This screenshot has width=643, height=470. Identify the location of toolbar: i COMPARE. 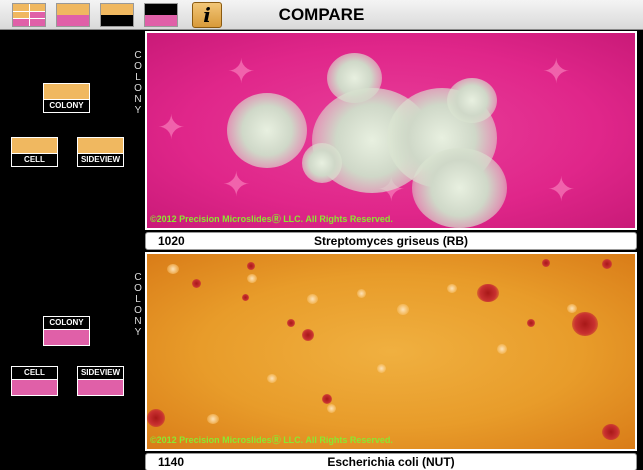
(321, 15).